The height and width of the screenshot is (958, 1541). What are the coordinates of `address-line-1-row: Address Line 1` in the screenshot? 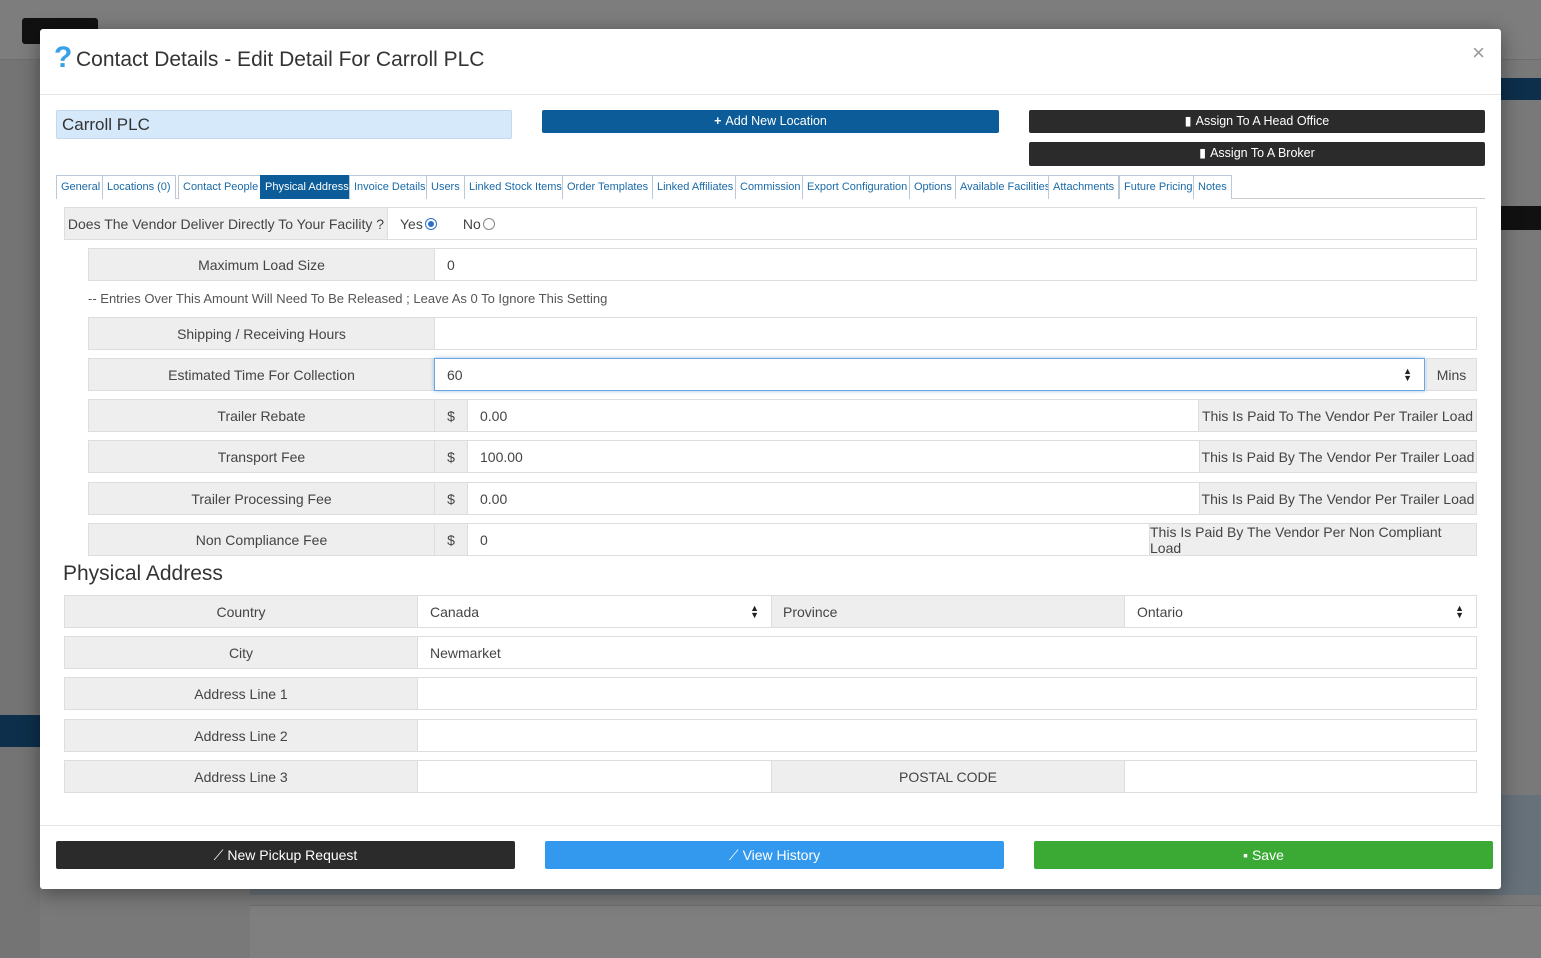 It's located at (770, 693).